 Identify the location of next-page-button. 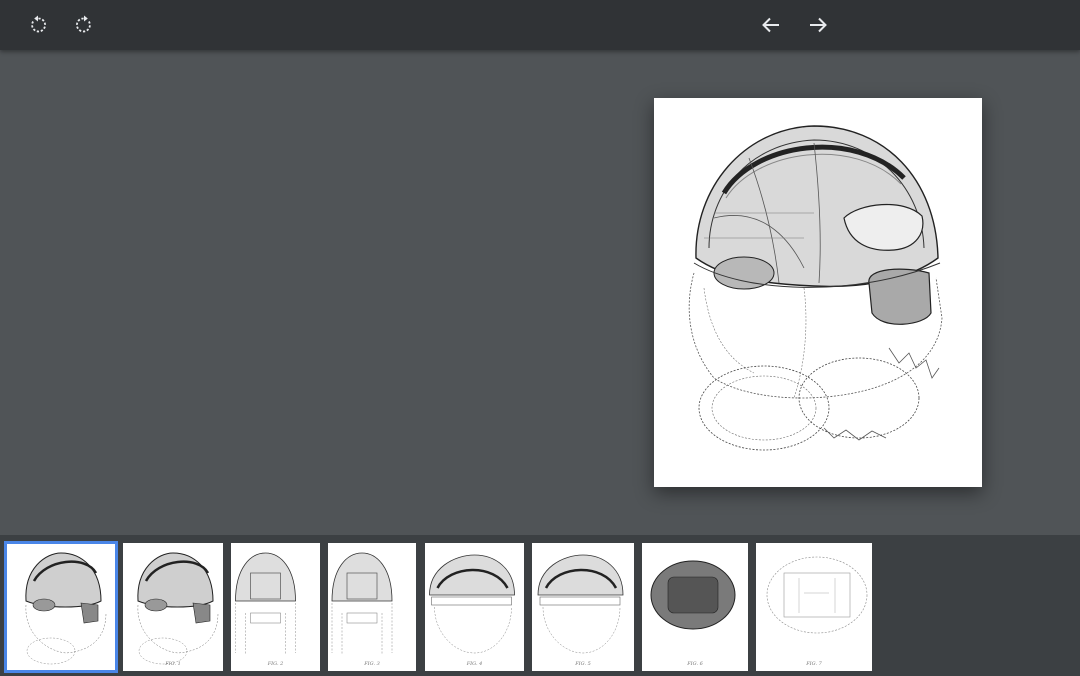
(818, 25).